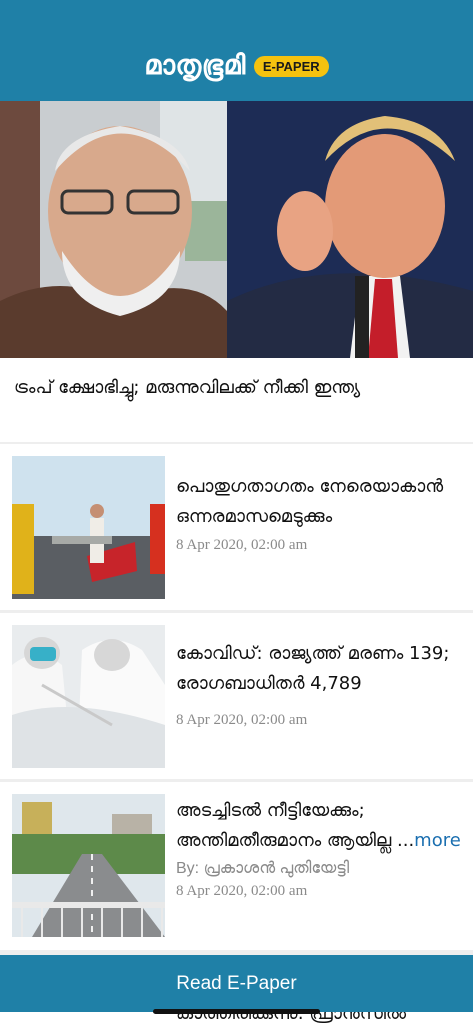 This screenshot has width=473, height=1024. What do you see at coordinates (437, 840) in the screenshot?
I see `more-link: more` at bounding box center [437, 840].